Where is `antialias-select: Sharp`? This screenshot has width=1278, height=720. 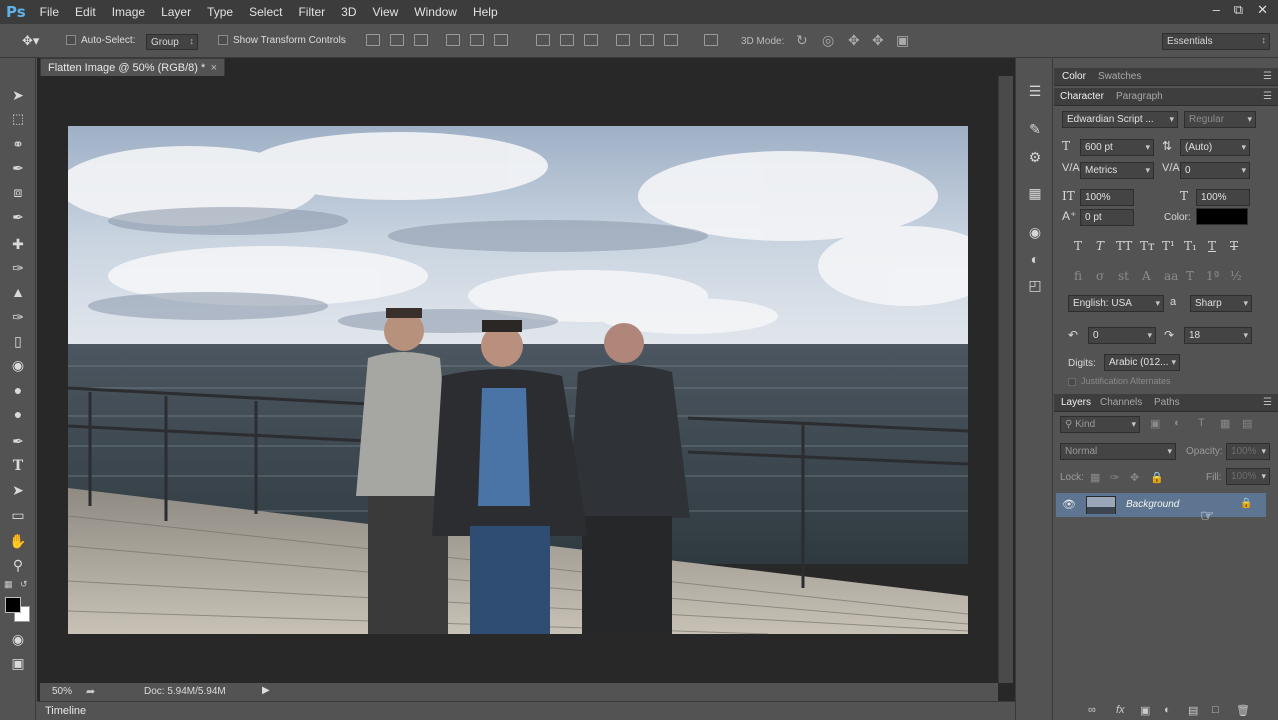 antialias-select: Sharp is located at coordinates (1221, 303).